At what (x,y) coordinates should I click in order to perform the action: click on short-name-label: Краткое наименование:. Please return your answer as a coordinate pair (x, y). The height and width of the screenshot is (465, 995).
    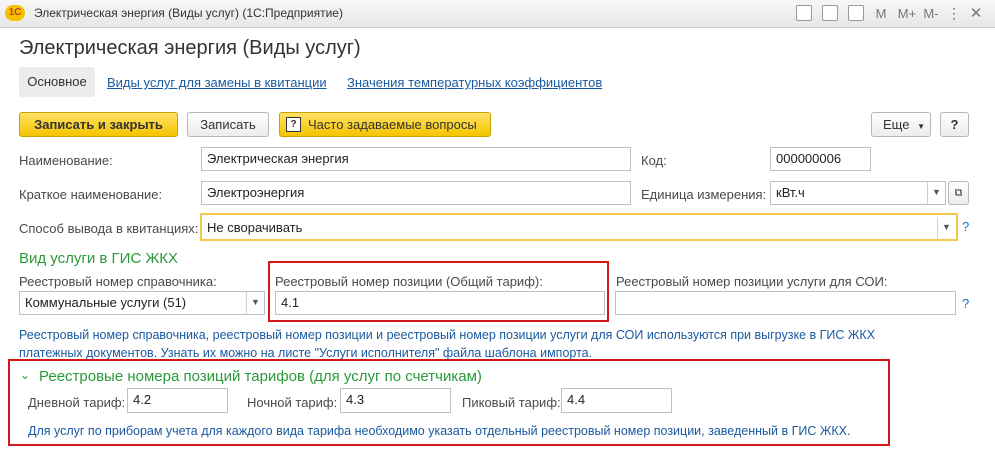
    Looking at the image, I should click on (91, 194).